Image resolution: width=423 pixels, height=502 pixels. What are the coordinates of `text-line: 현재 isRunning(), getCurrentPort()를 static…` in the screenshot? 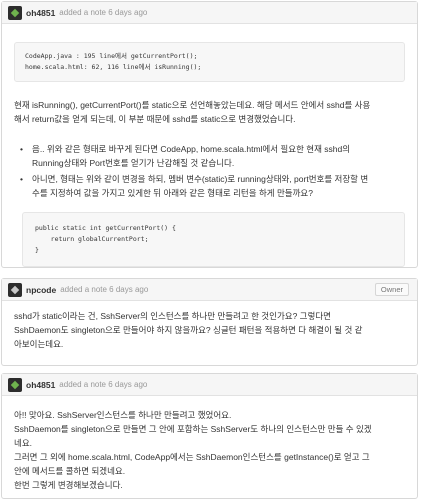 It's located at (192, 105).